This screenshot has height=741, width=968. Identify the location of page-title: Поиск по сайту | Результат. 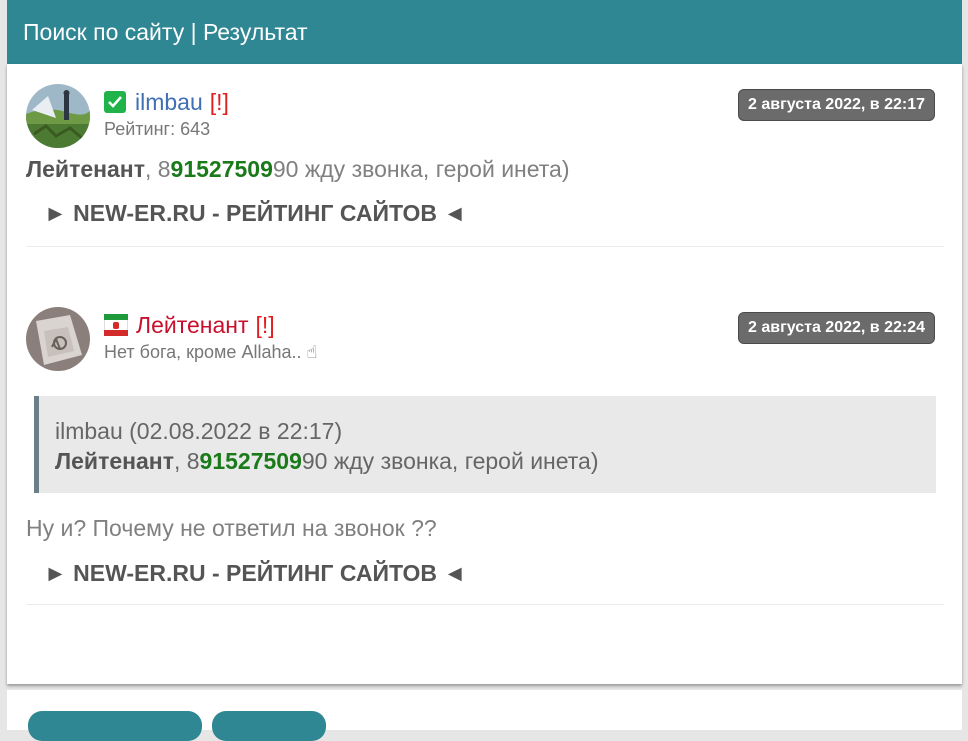
(165, 32).